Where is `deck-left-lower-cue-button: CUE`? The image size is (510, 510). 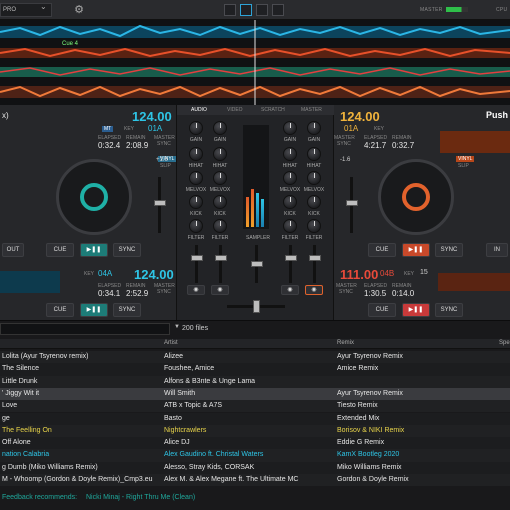
deck-left-lower-cue-button: CUE is located at coordinates (60, 310).